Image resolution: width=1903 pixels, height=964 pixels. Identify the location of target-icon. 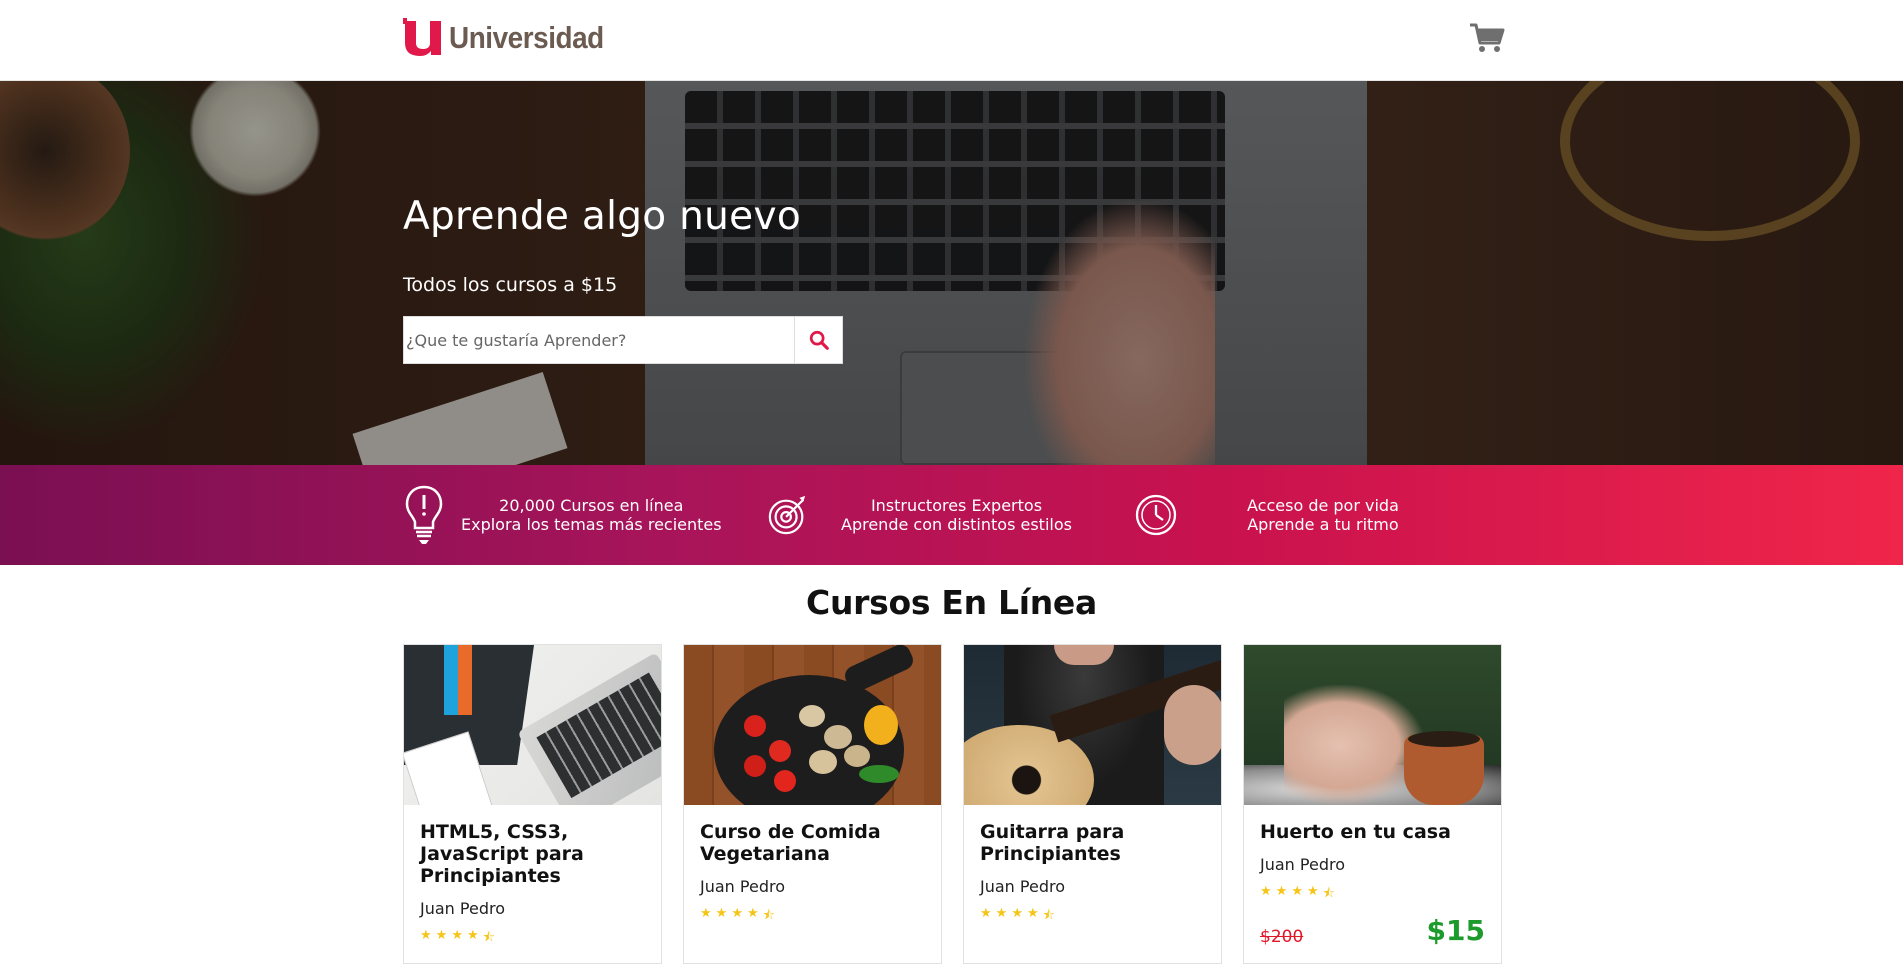
(788, 515).